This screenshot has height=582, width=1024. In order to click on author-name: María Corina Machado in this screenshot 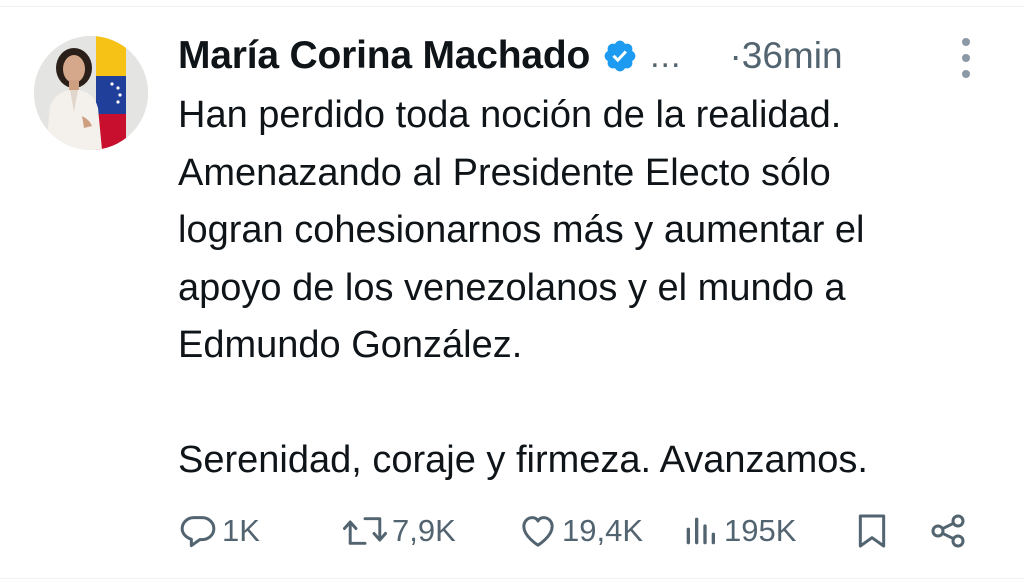, I will do `click(384, 56)`.